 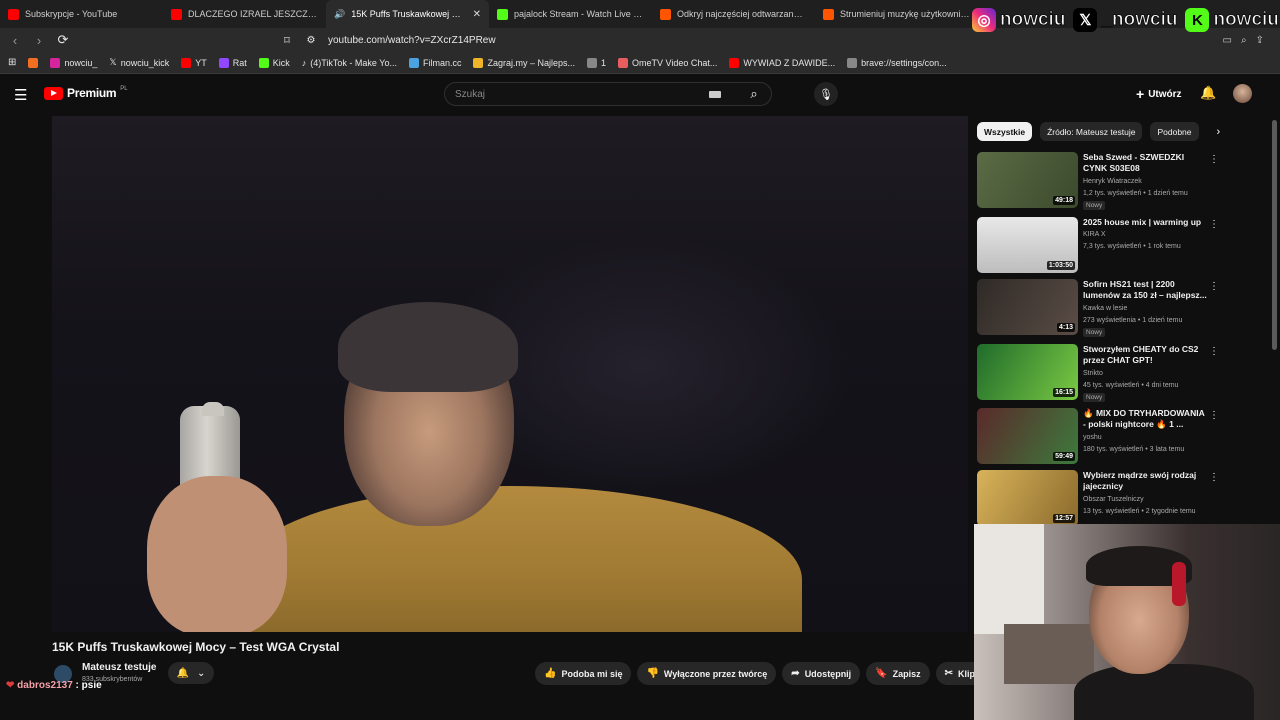 What do you see at coordinates (967, 673) in the screenshot?
I see `clip-label: Klip` at bounding box center [967, 673].